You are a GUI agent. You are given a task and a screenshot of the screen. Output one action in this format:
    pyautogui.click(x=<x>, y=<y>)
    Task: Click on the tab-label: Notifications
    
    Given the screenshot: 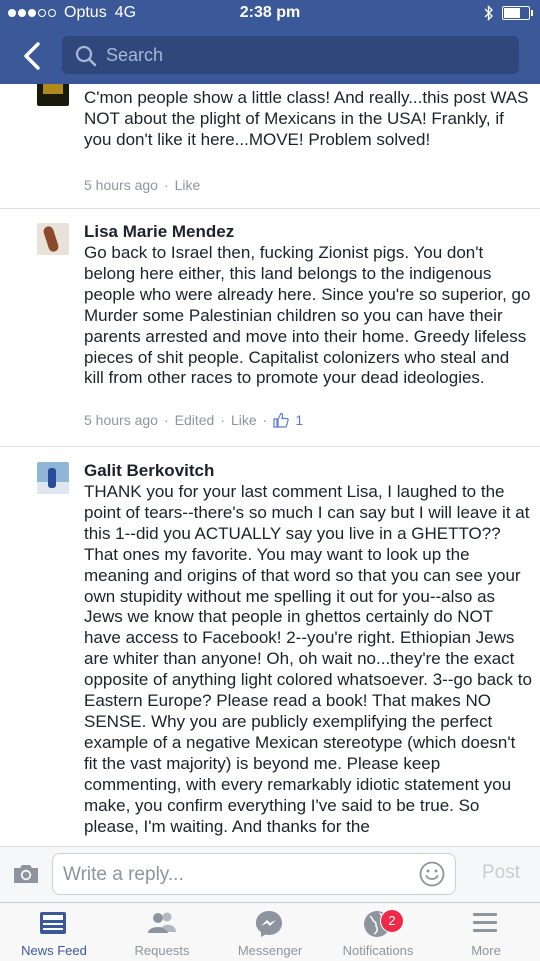 What is the action you would take?
    pyautogui.click(x=378, y=950)
    